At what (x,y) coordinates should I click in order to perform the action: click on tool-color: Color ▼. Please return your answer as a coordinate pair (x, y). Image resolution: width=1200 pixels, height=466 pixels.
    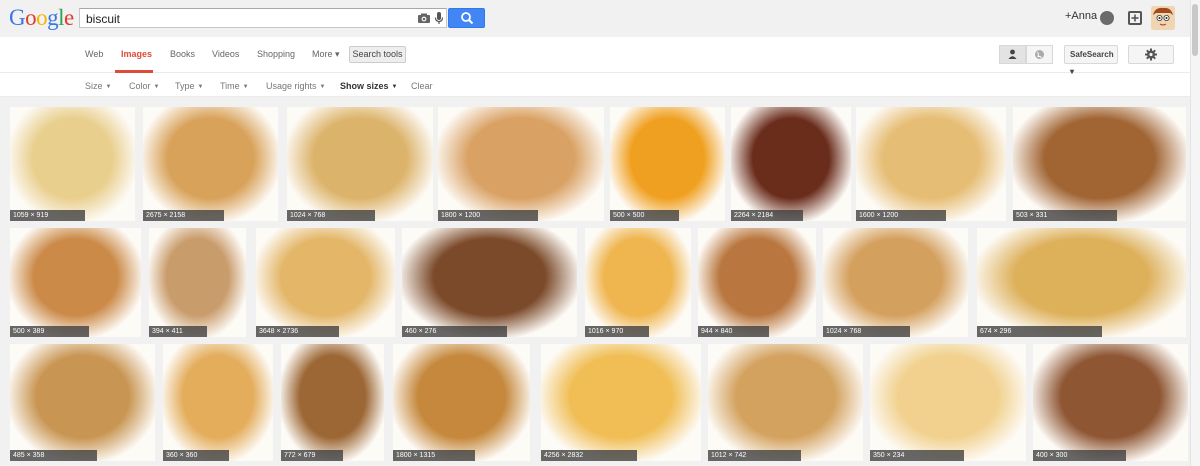
    Looking at the image, I should click on (144, 86).